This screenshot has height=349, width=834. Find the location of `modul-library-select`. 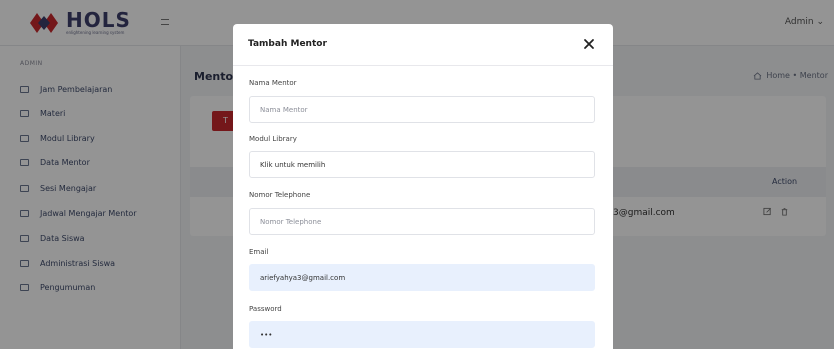

modul-library-select is located at coordinates (422, 164).